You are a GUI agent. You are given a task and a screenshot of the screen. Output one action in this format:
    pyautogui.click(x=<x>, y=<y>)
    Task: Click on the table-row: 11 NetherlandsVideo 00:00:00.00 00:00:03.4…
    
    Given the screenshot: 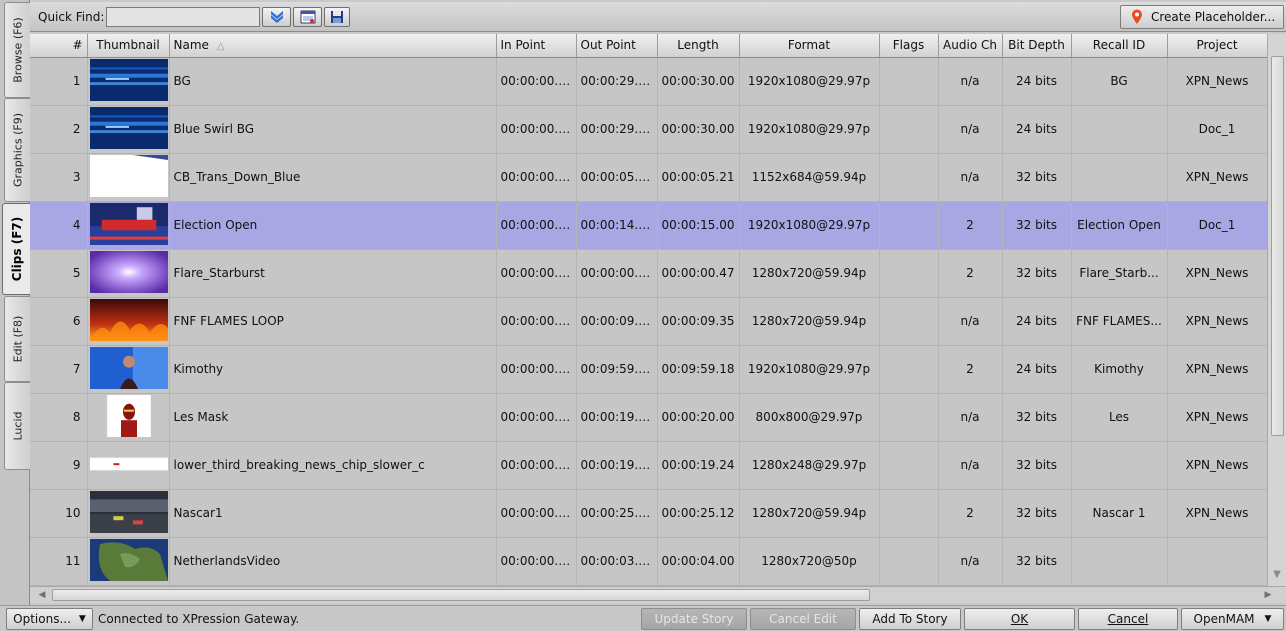 What is the action you would take?
    pyautogui.click(x=648, y=561)
    